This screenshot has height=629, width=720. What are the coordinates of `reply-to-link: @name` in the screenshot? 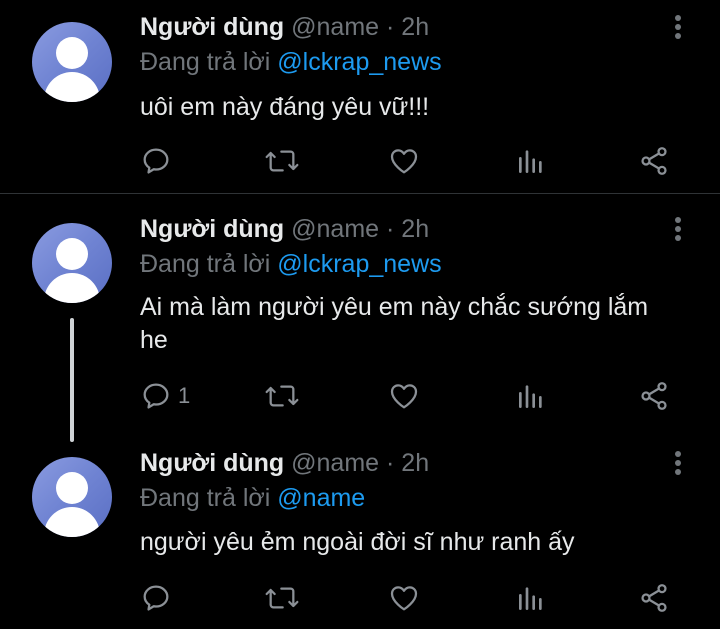 It's located at (321, 498).